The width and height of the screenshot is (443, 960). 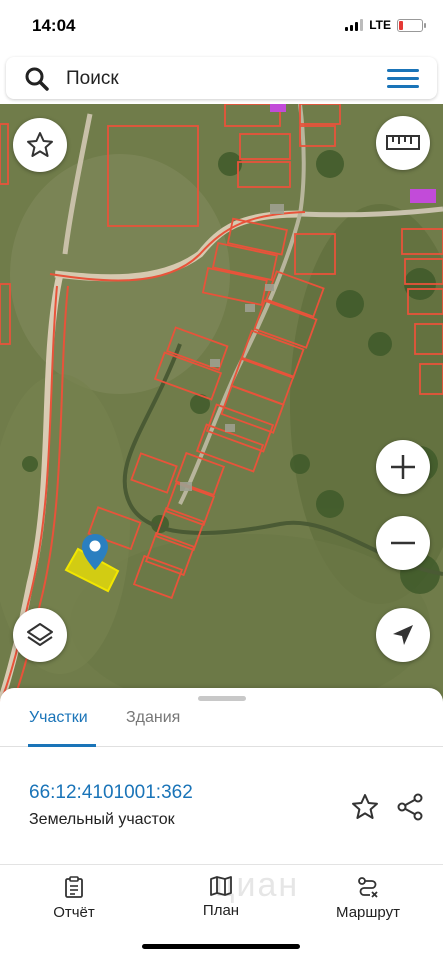 I want to click on status-bar: 14:04 LTE, so click(x=221, y=26).